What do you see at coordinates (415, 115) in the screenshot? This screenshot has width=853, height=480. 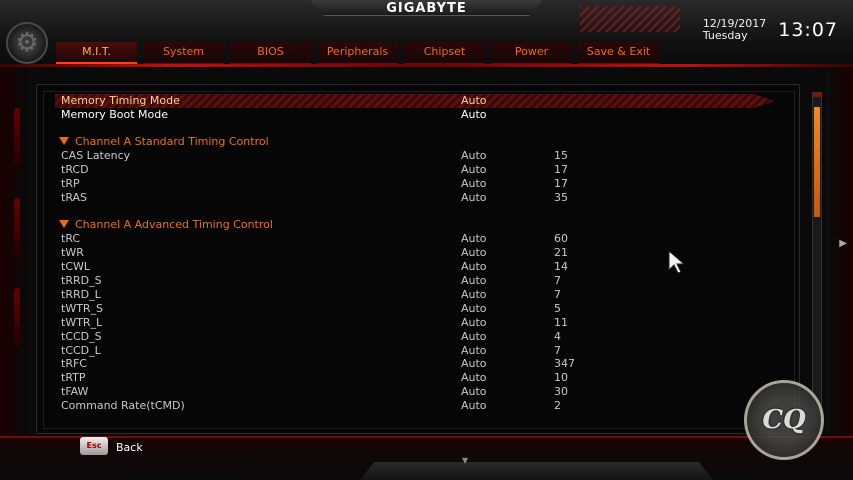 I see `setting-row: Memory Boot Mode Auto` at bounding box center [415, 115].